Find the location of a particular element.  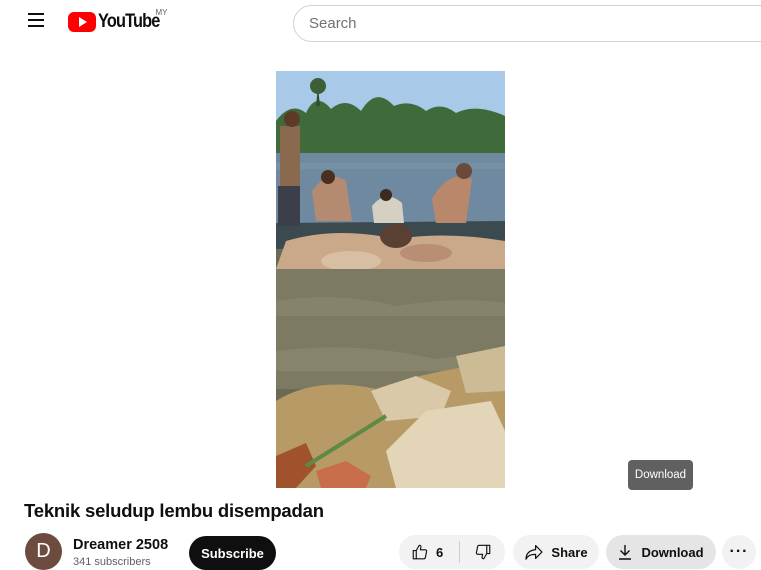

thumbs-up-icon is located at coordinates (420, 552).